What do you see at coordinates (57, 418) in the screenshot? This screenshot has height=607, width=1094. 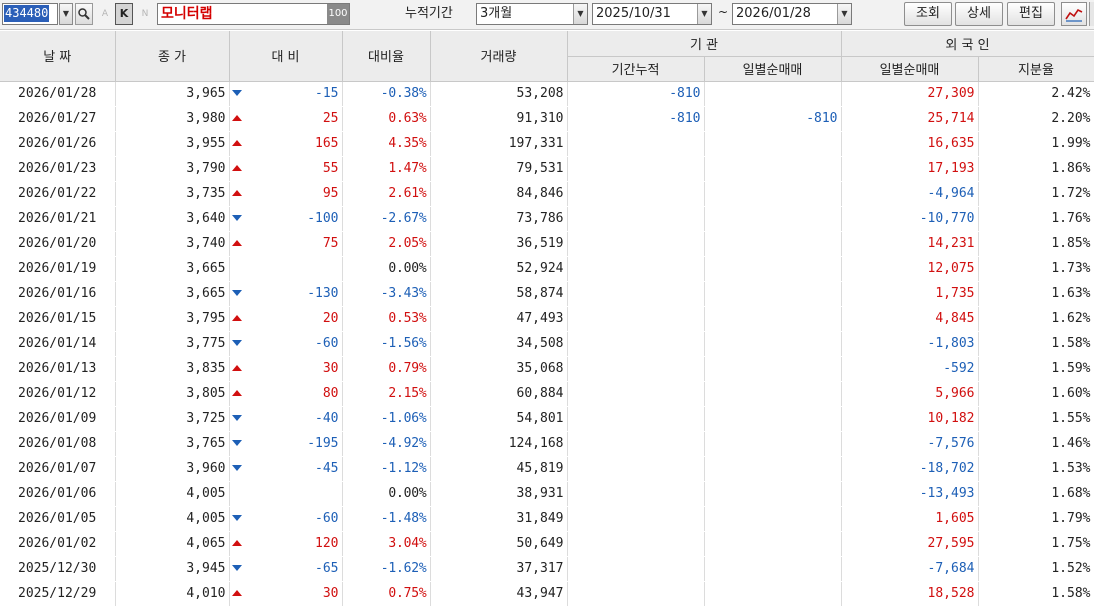 I see `date-cell-value: 2026/01/09` at bounding box center [57, 418].